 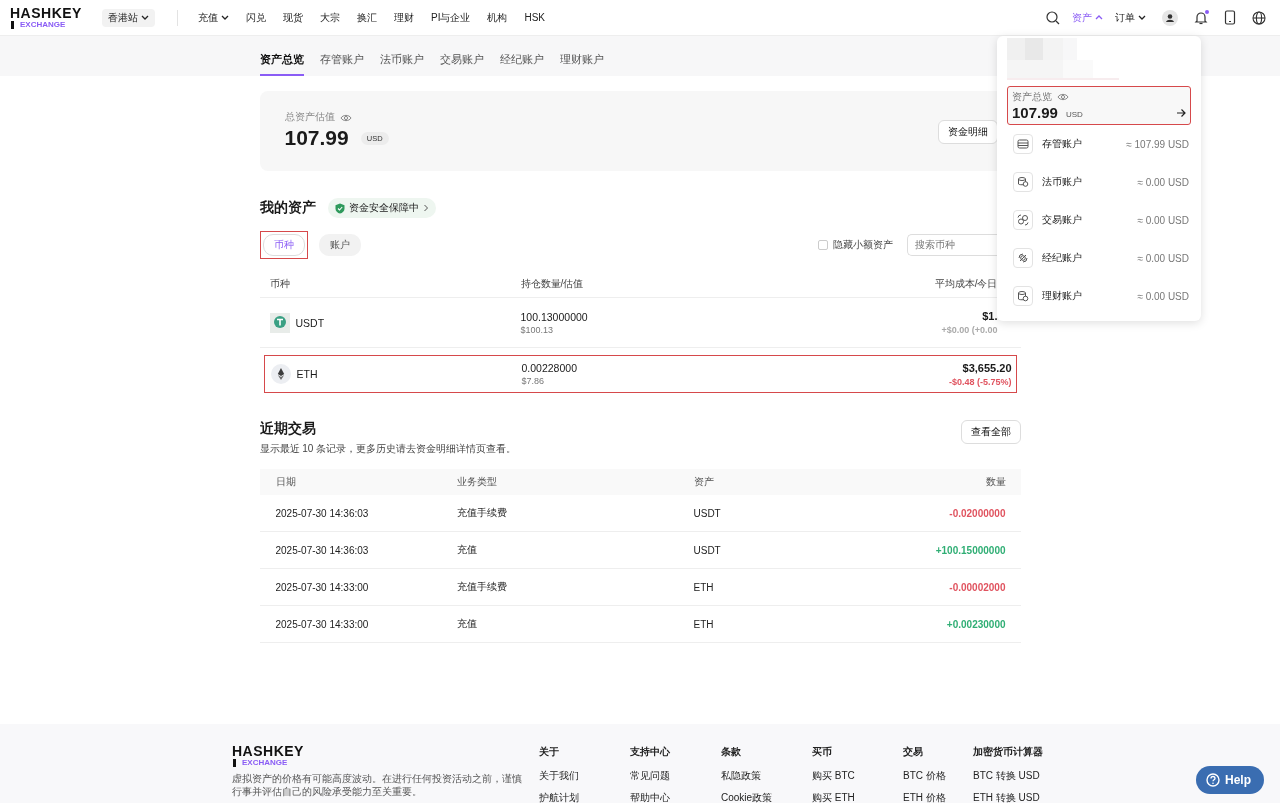 I want to click on globe-icon, so click(x=1259, y=17).